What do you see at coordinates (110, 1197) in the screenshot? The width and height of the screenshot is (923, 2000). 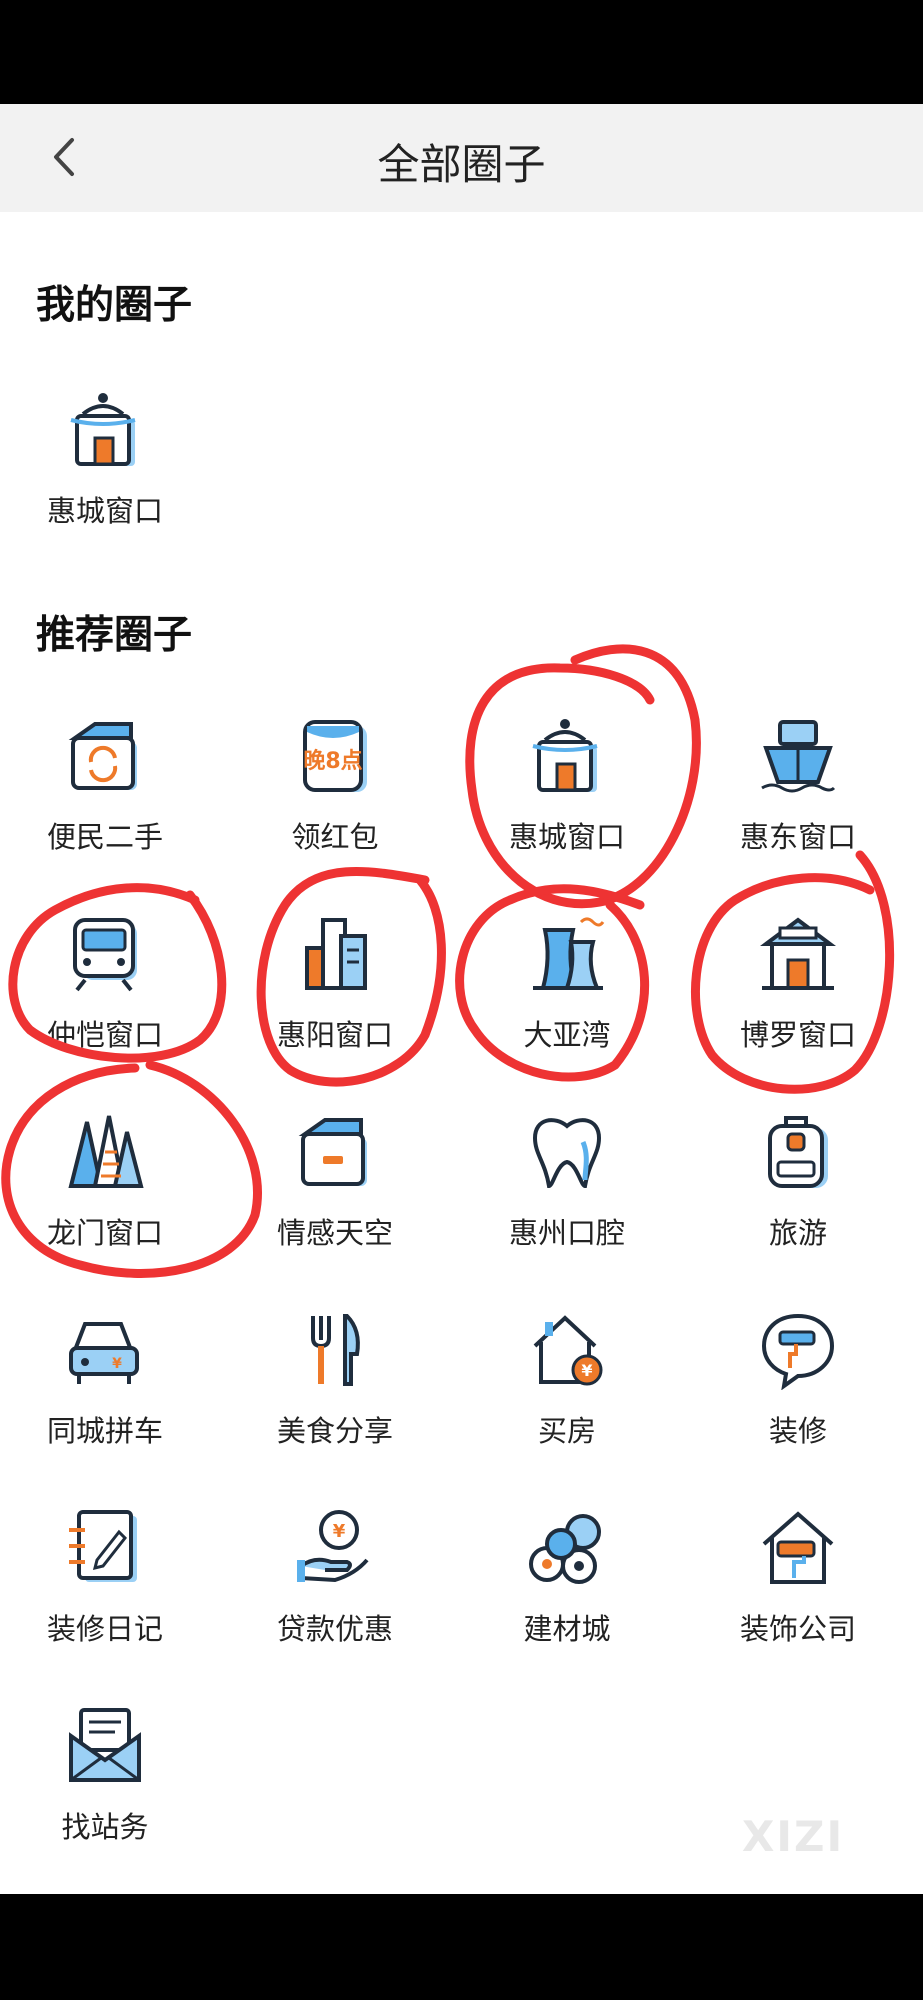 I see `rec-item-8: 龙门窗口` at bounding box center [110, 1197].